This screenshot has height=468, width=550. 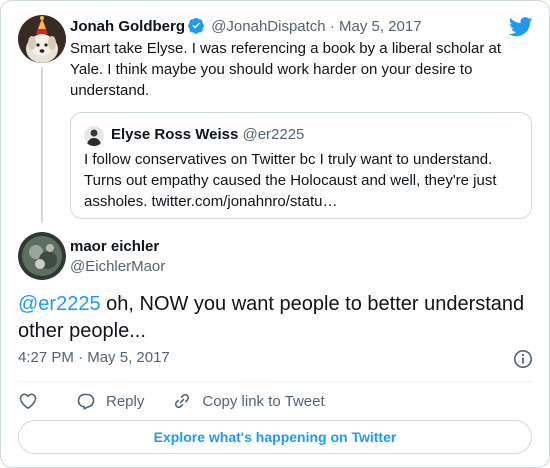 I want to click on like-button, so click(x=33, y=401).